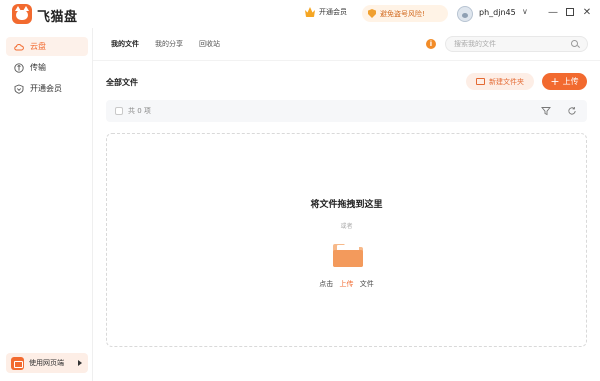  What do you see at coordinates (139, 111) in the screenshot?
I see `item-count: 共 0 项` at bounding box center [139, 111].